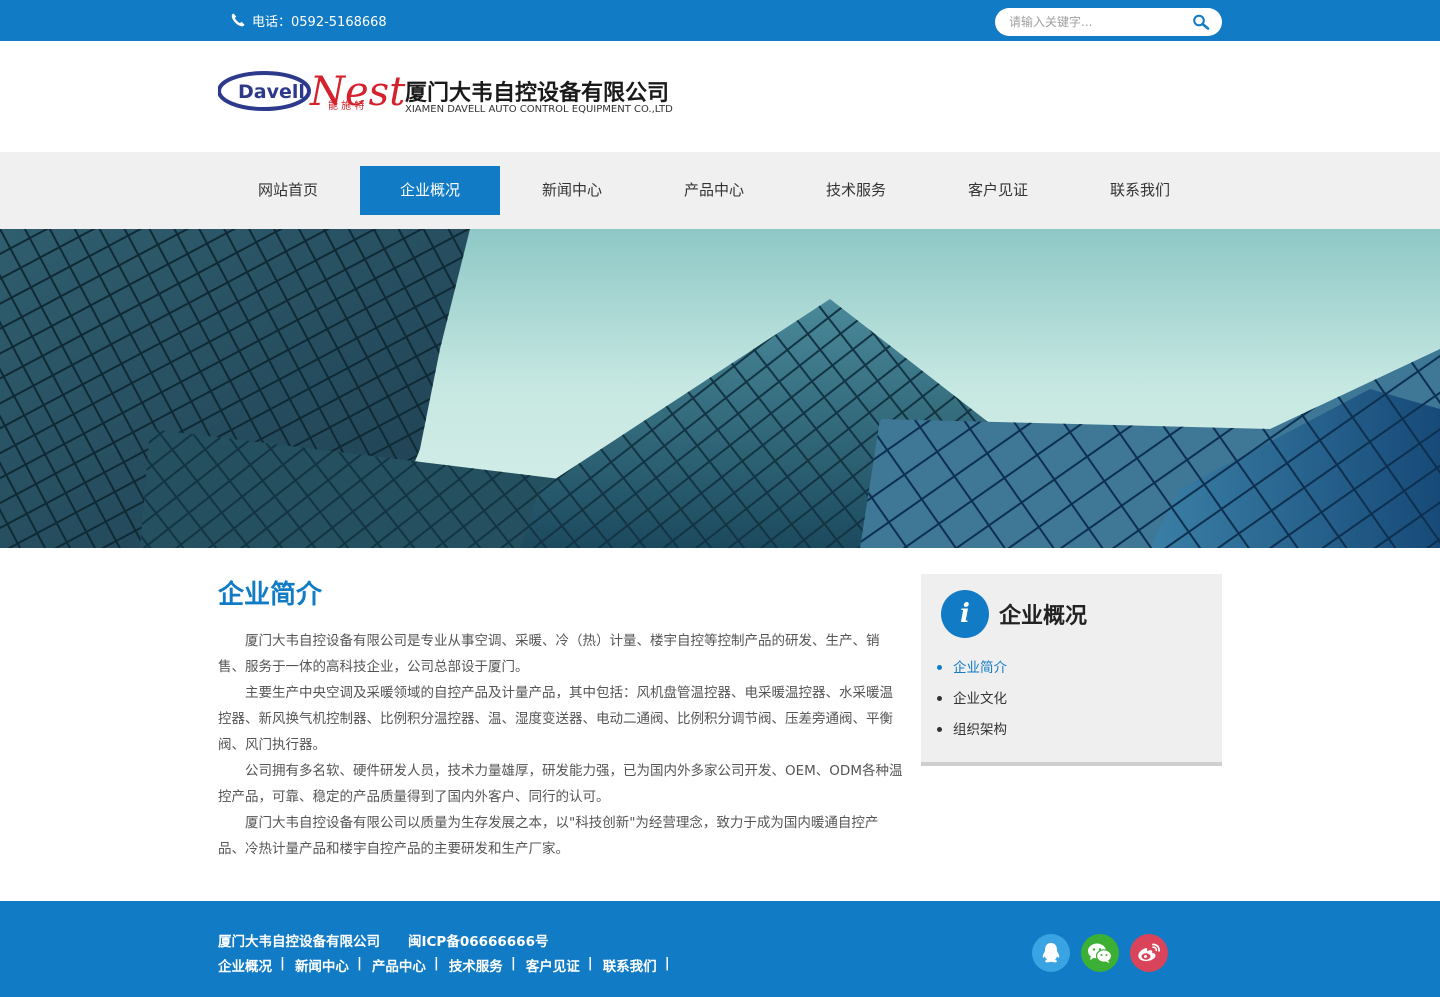  I want to click on search-input, so click(1094, 22).